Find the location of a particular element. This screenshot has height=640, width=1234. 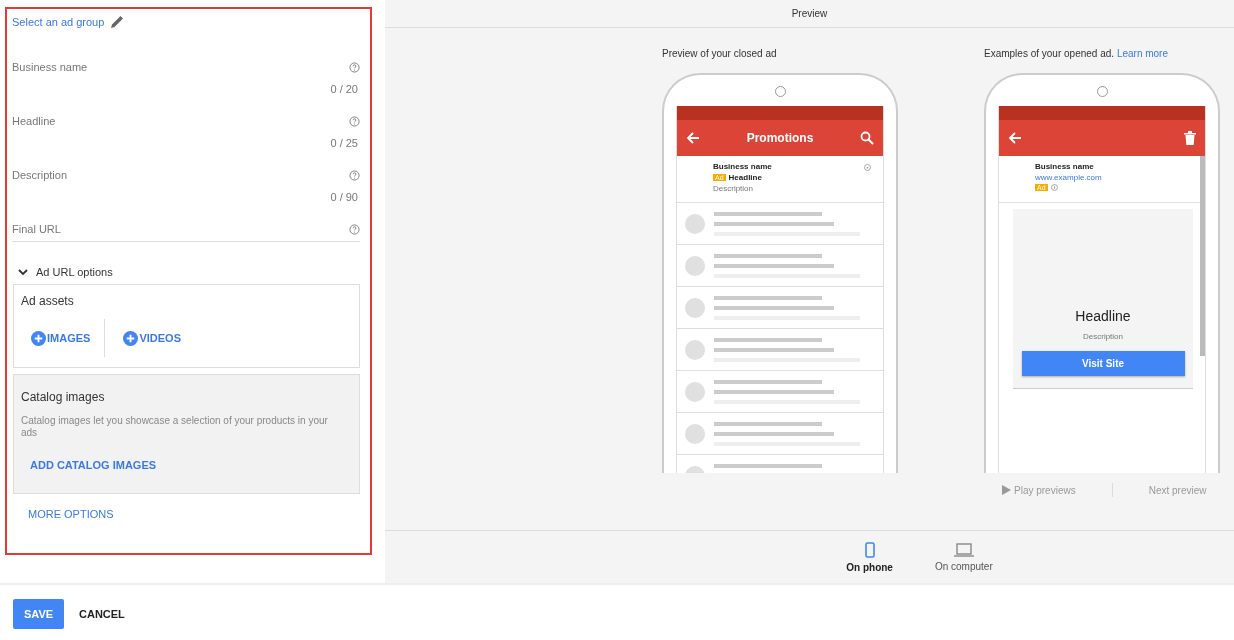

ad-url: www.example.com is located at coordinates (1068, 177).